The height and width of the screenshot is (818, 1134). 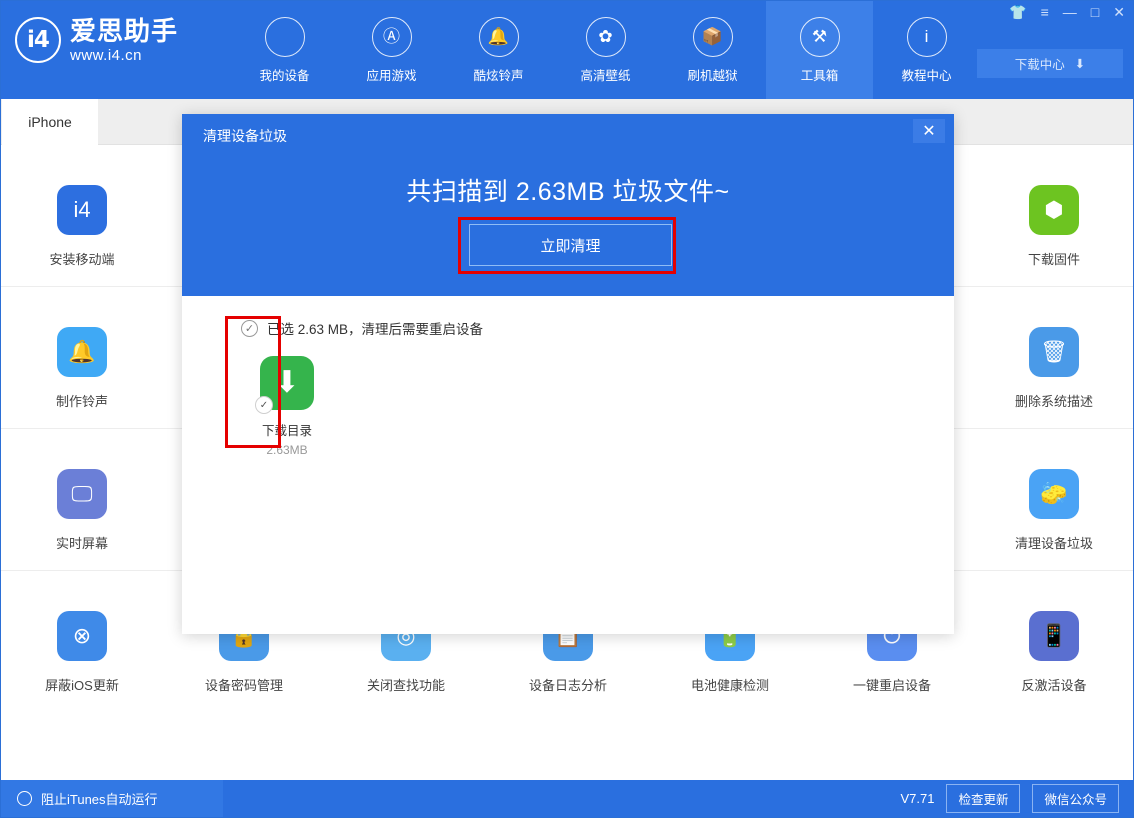 I want to click on tool-delete: 🗑 删除系统描述, so click(x=1053, y=357).